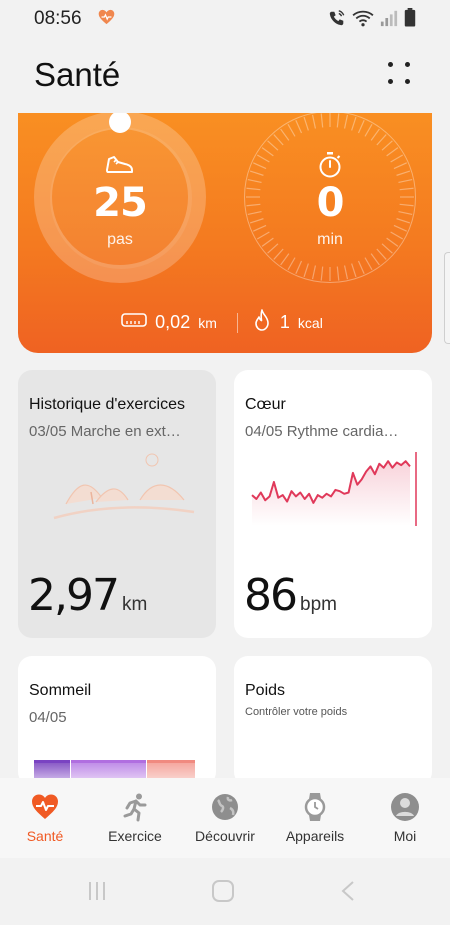  Describe the element at coordinates (225, 18) in the screenshot. I see `status-bar: 08:56` at that location.